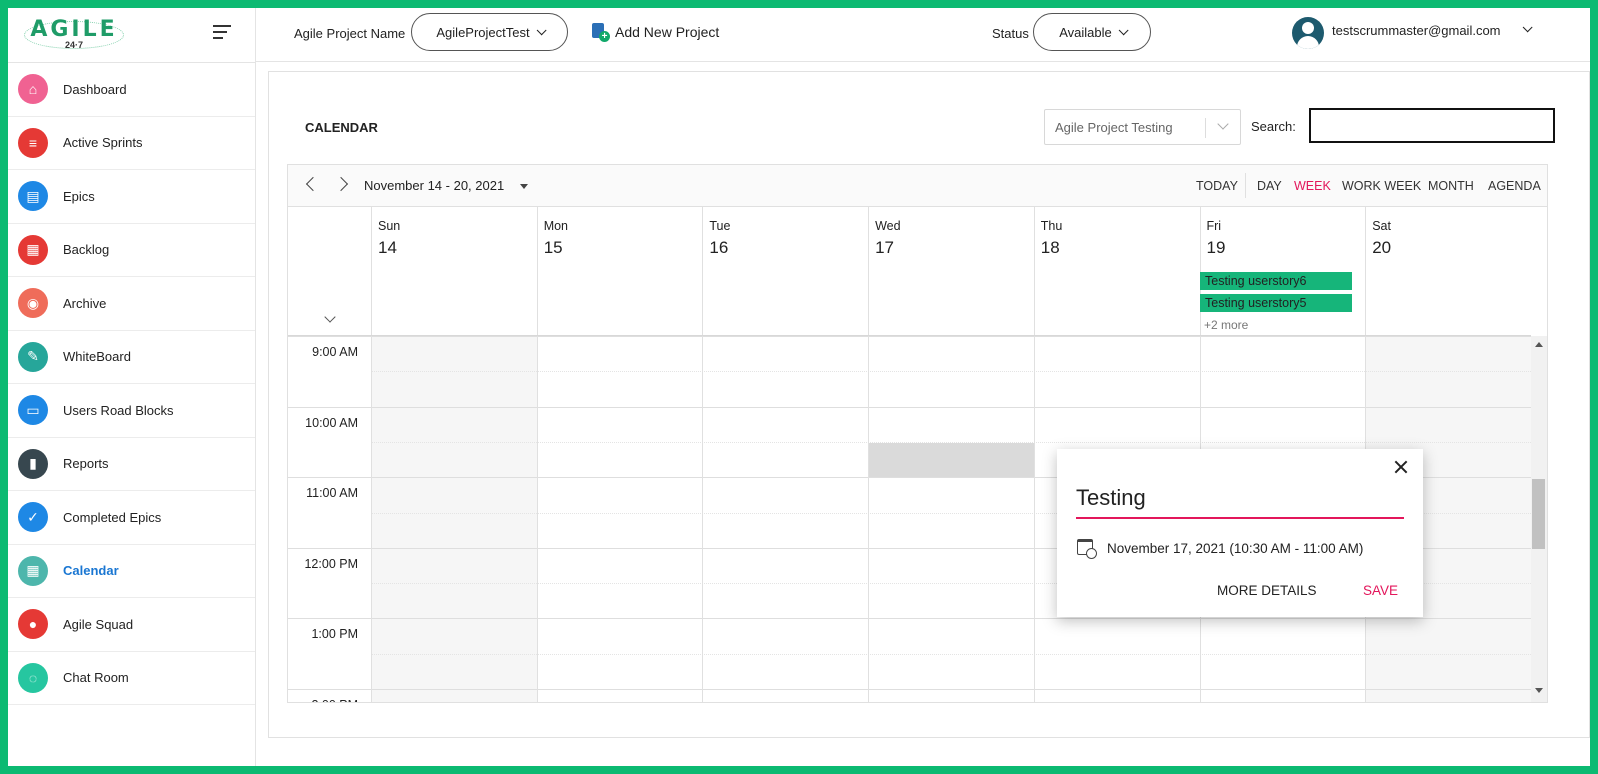 This screenshot has width=1598, height=774. Describe the element at coordinates (1451, 186) in the screenshot. I see `view-month-button: MONTH` at that location.